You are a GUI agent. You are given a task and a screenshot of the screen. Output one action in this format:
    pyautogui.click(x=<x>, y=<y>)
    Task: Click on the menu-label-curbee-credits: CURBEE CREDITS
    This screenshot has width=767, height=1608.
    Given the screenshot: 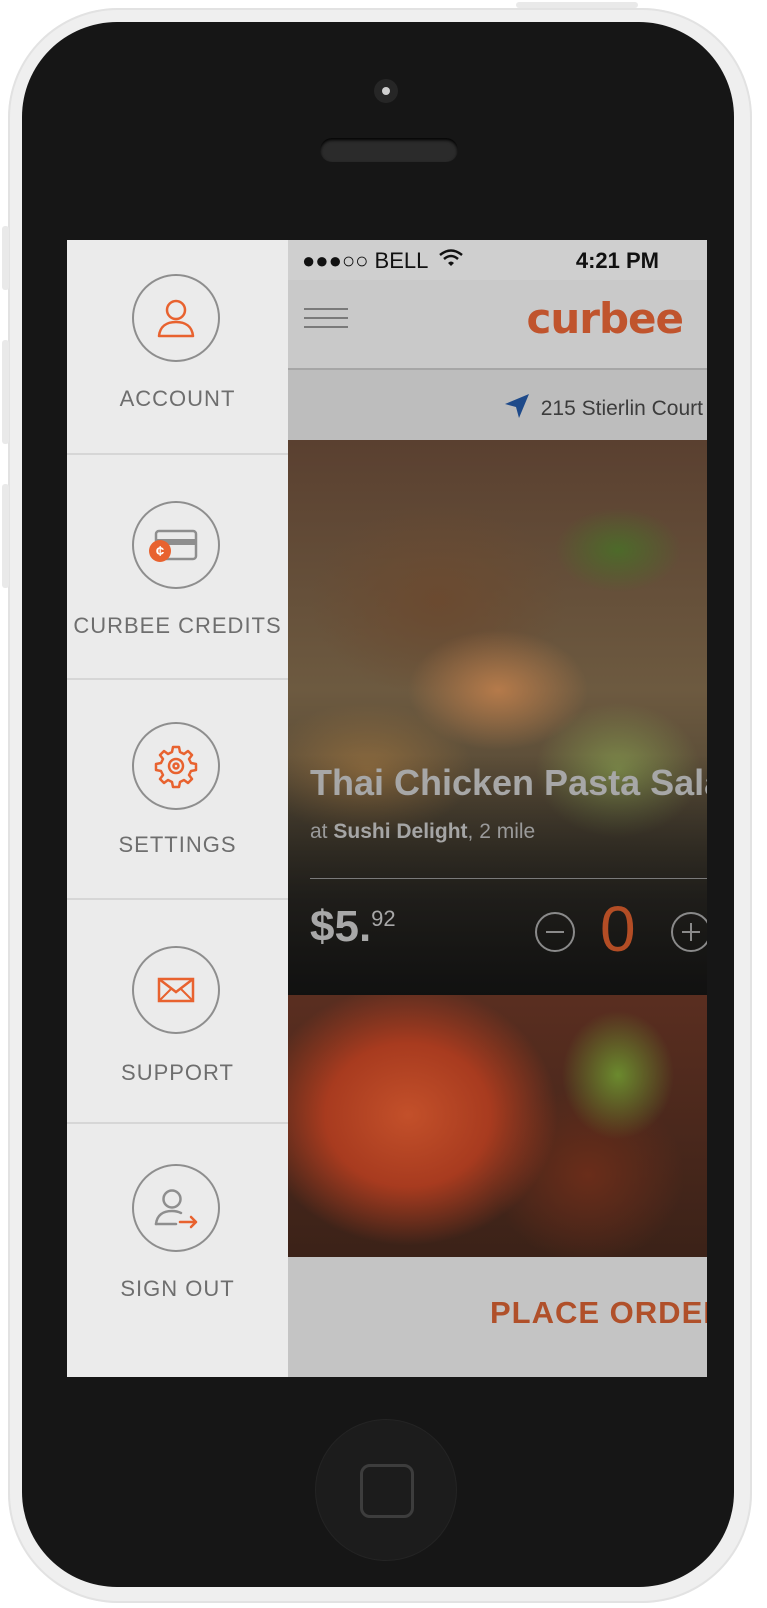 What is the action you would take?
    pyautogui.click(x=177, y=625)
    